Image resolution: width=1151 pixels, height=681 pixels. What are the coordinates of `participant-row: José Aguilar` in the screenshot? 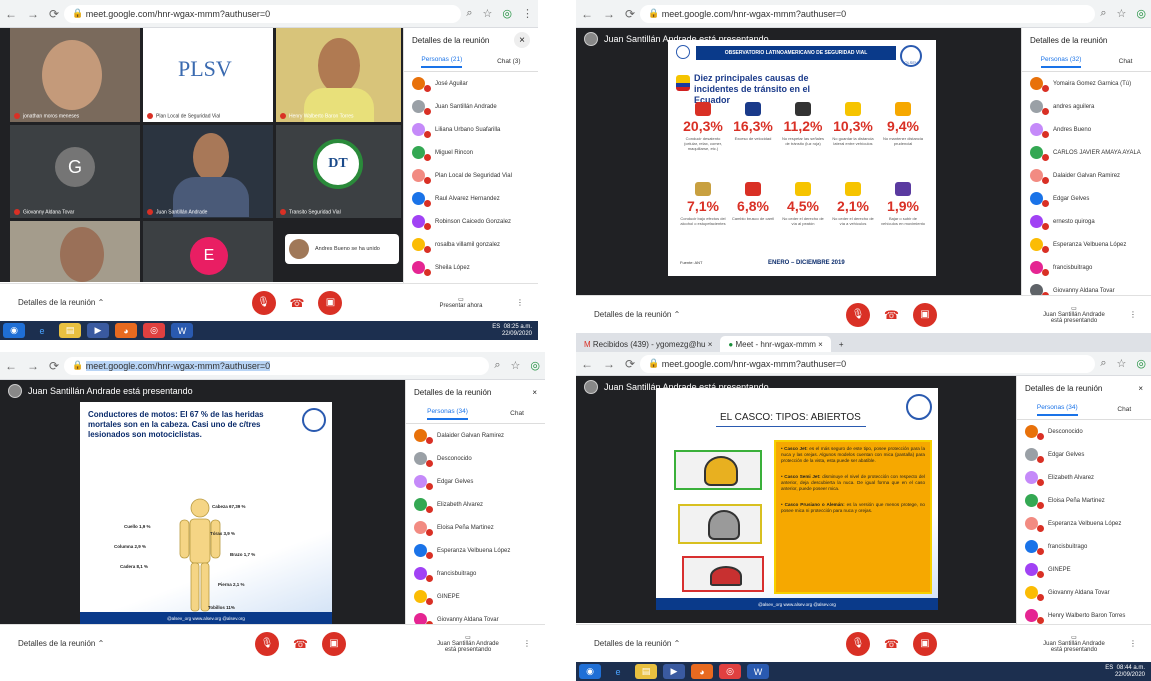 It's located at (471, 83).